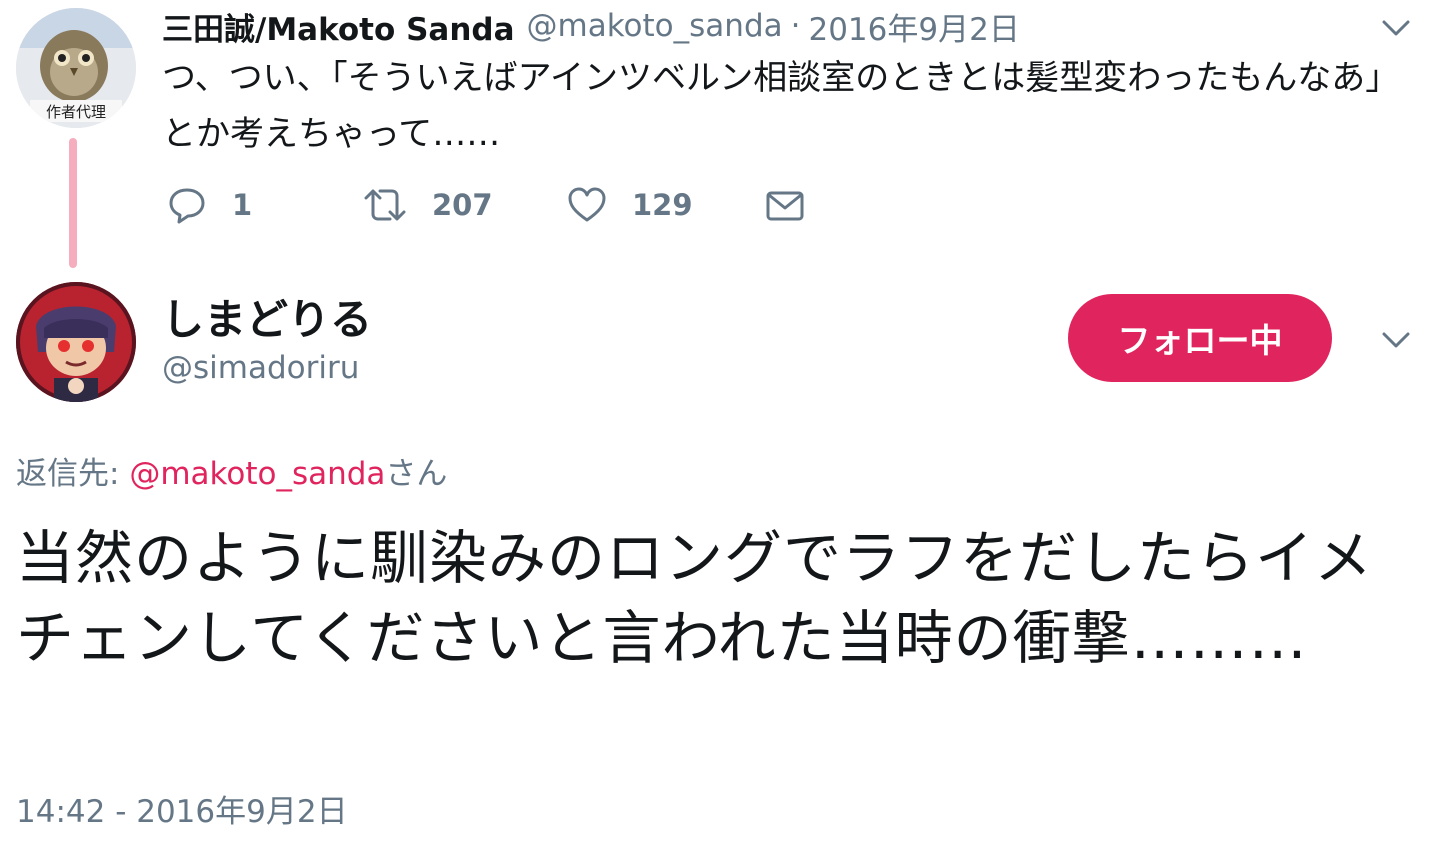 This screenshot has height=858, width=1442. Describe the element at coordinates (257, 474) in the screenshot. I see `replying-to-mention-link: @makoto_sanda` at that location.